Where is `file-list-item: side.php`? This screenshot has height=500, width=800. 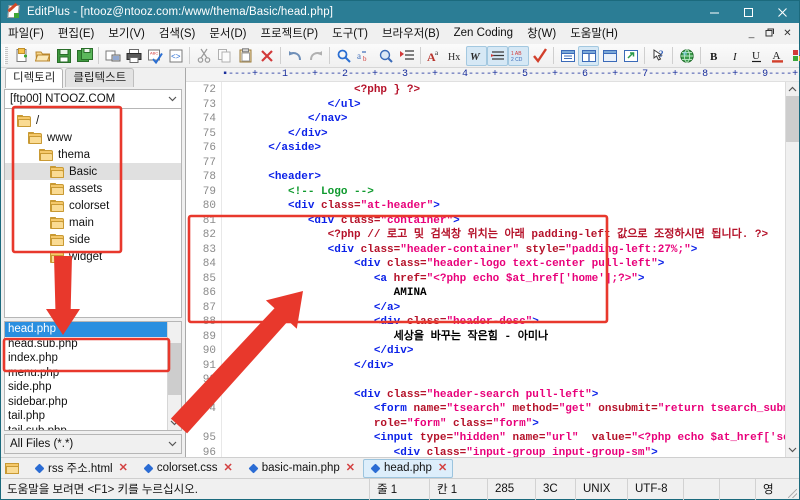
file-list-item: side.php is located at coordinates (86, 387).